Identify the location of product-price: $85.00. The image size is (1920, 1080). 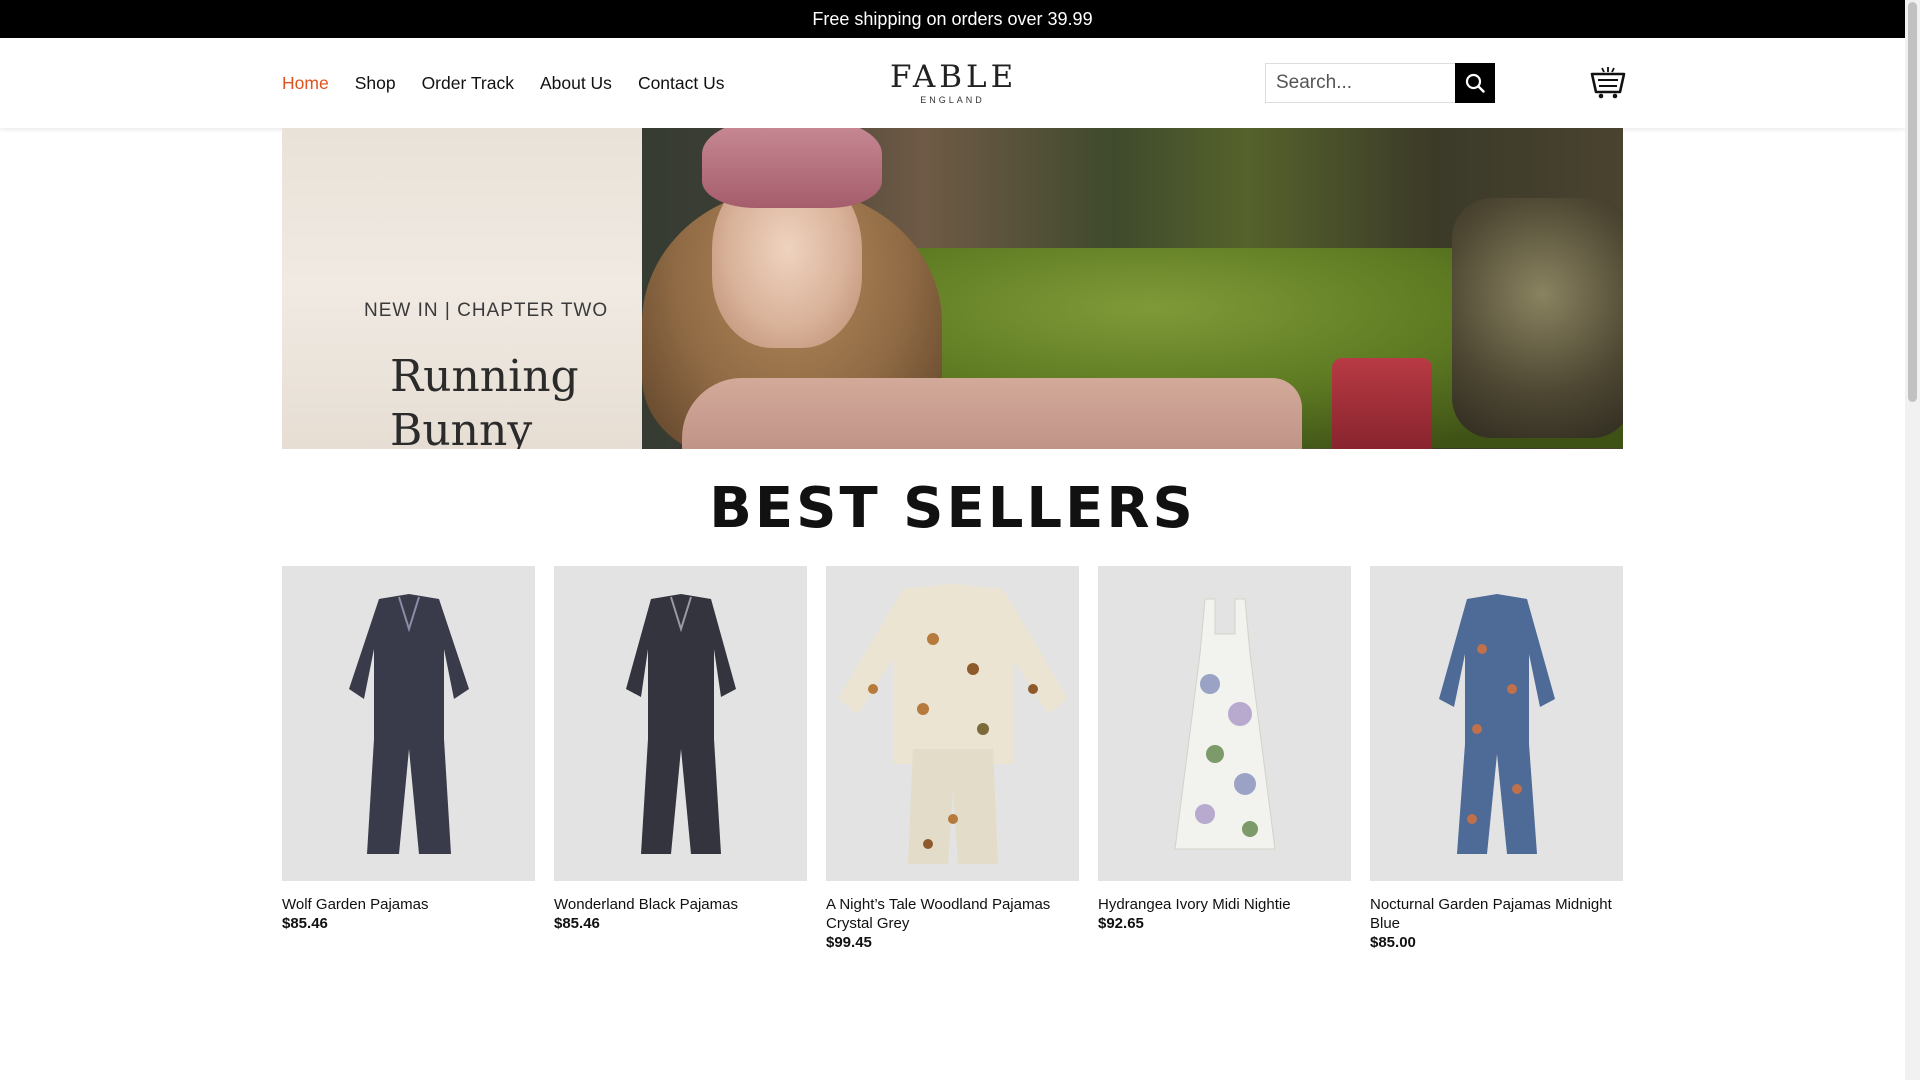
(1393, 942).